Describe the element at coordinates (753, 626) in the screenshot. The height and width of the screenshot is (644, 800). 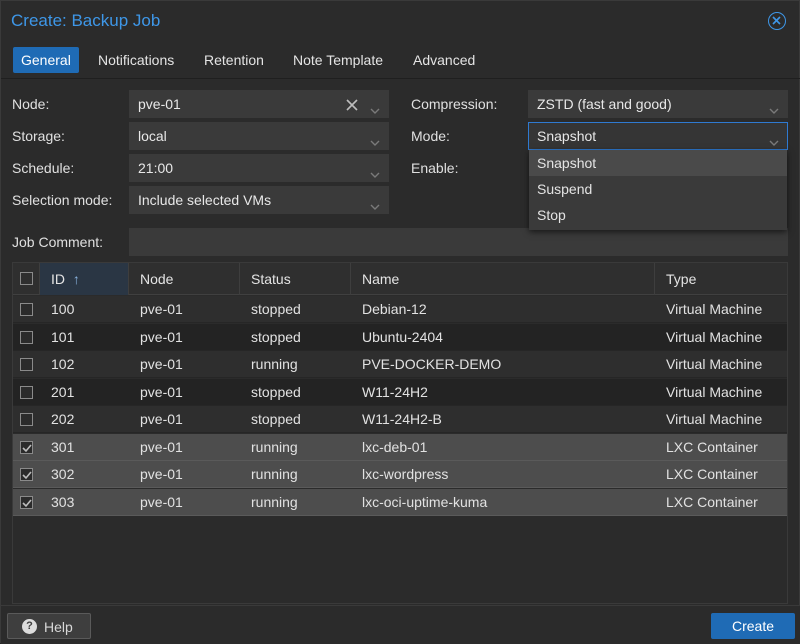
I see `create-button: Create` at that location.